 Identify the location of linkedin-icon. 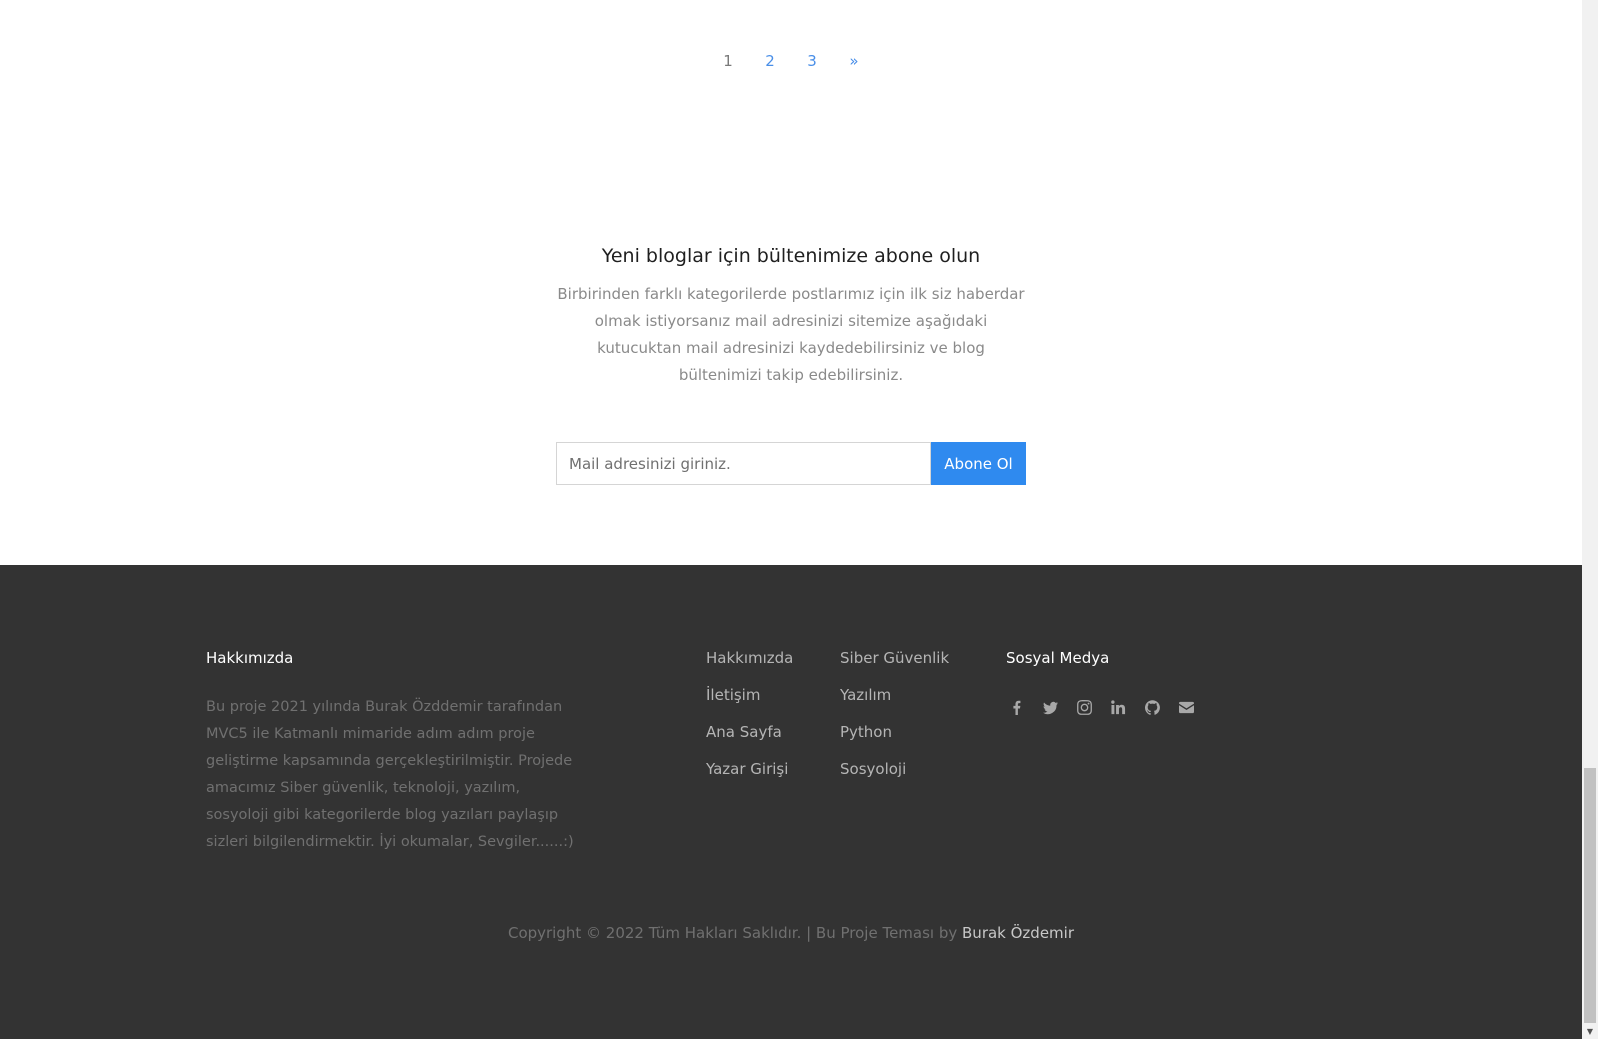
(1118, 707).